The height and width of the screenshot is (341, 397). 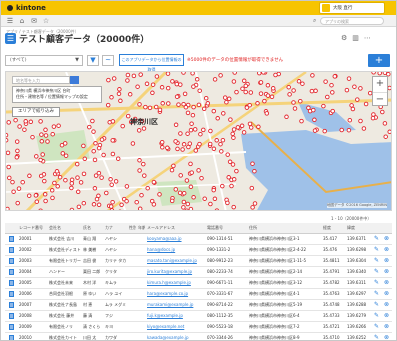 I want to click on gear-icon: ⚙, so click(x=344, y=38).